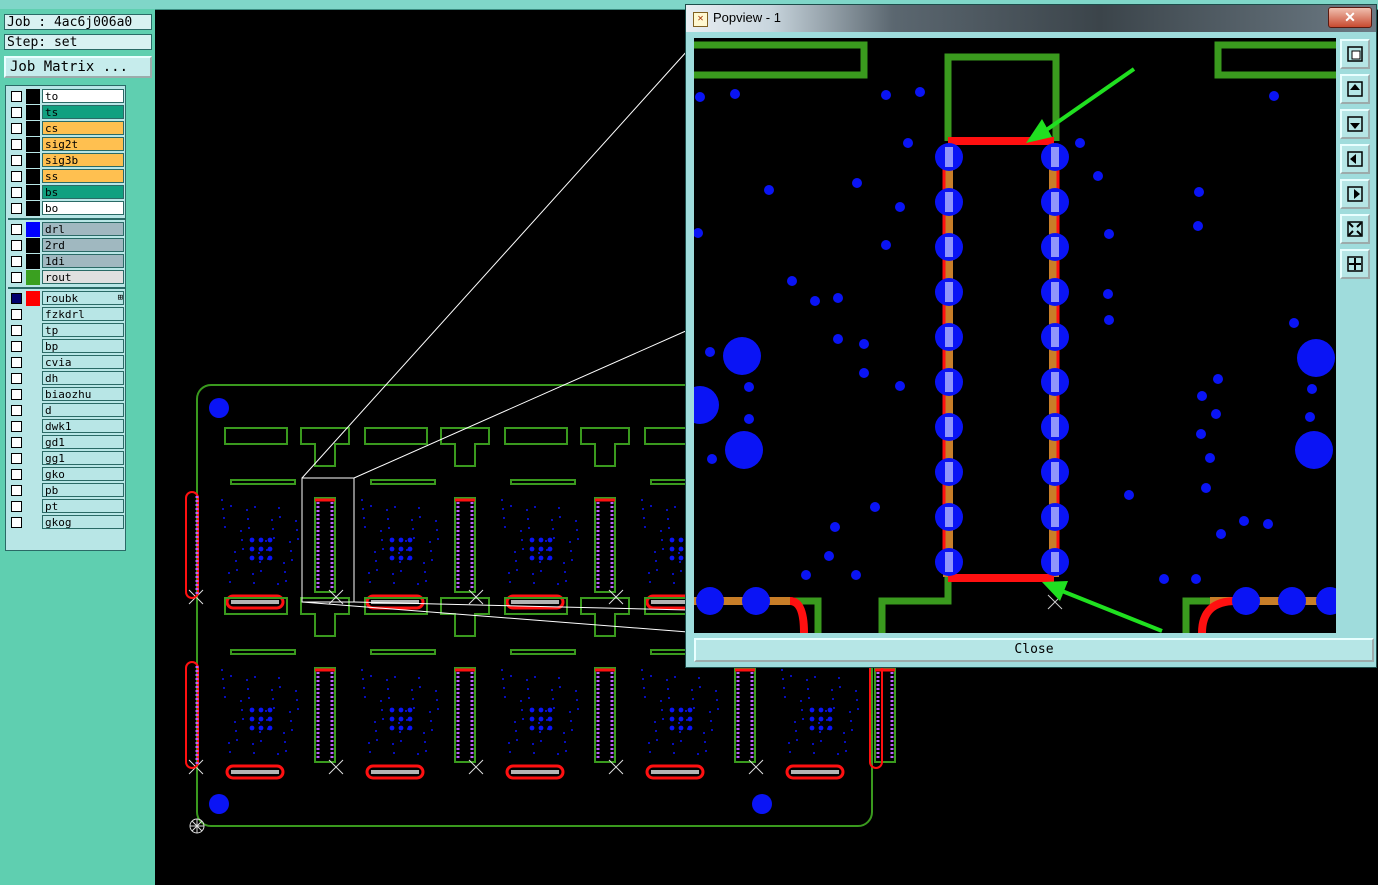  I want to click on window-close-button: ✕, so click(1350, 17).